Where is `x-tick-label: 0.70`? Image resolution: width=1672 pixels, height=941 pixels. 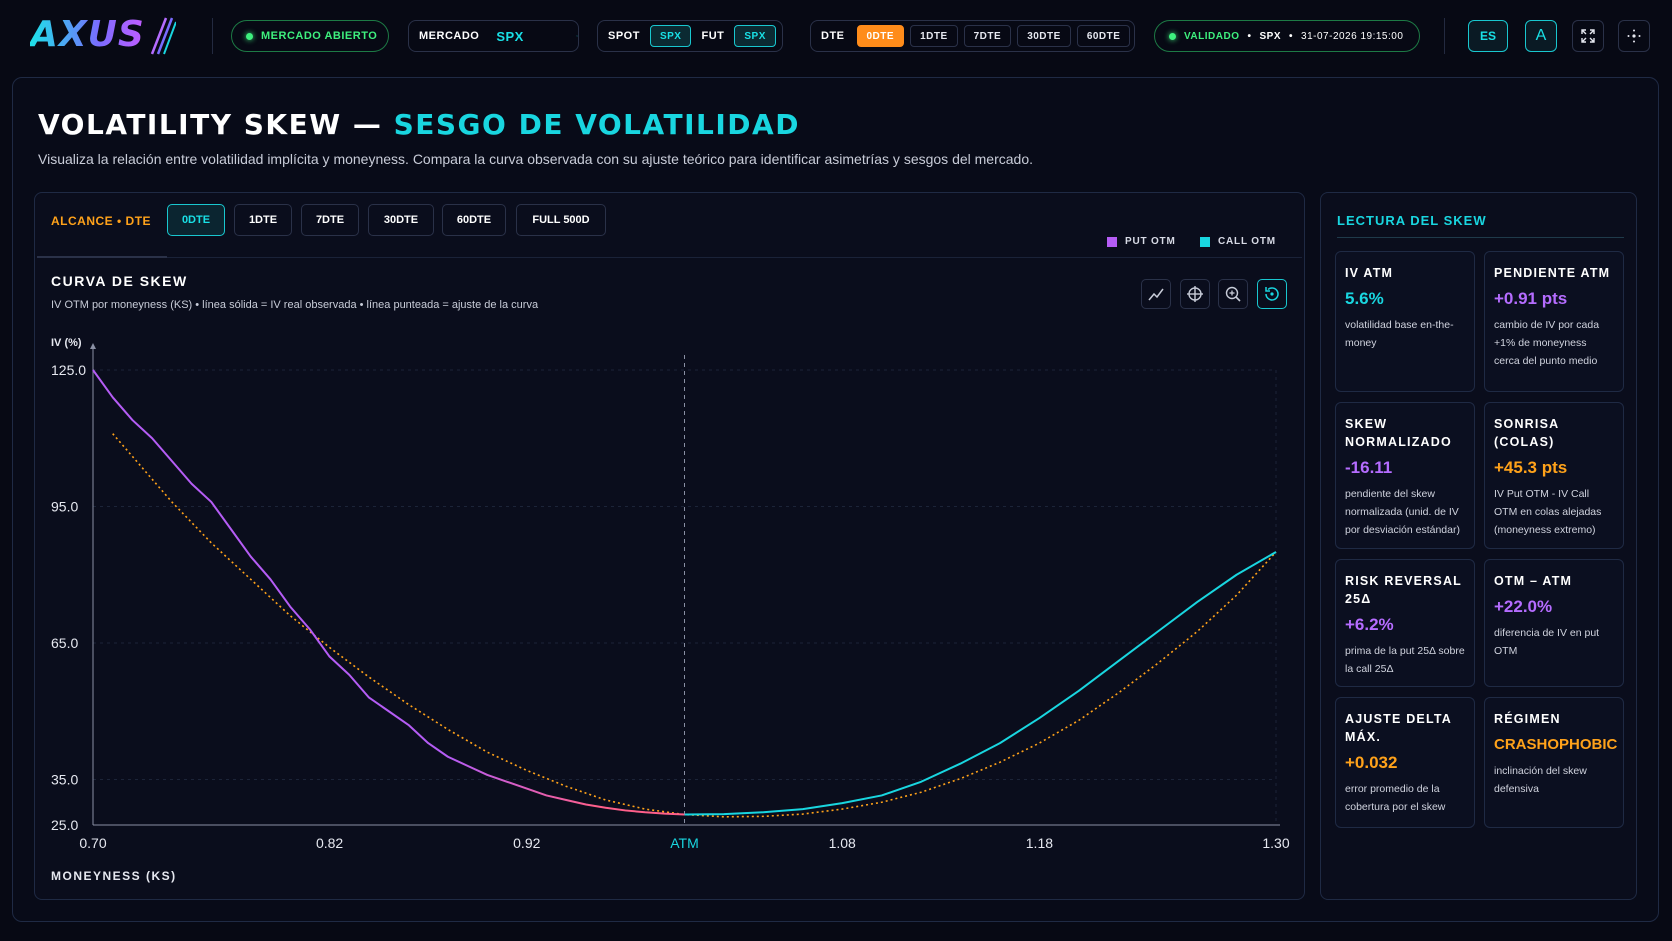 x-tick-label: 0.70 is located at coordinates (92, 843).